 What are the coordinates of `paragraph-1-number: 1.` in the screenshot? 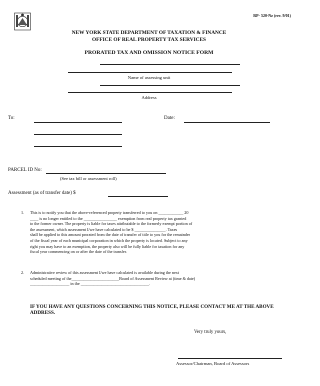 It's located at (23, 212).